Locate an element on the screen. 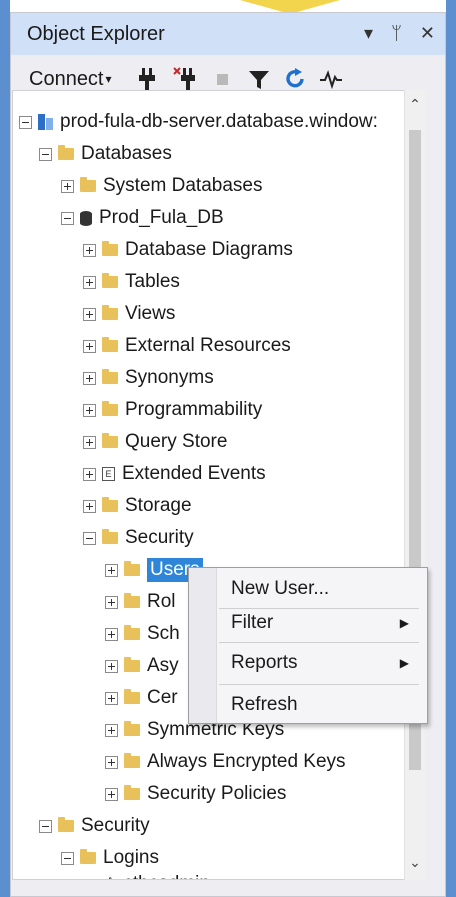  tree-node-programmability: Programmability is located at coordinates (172, 410).